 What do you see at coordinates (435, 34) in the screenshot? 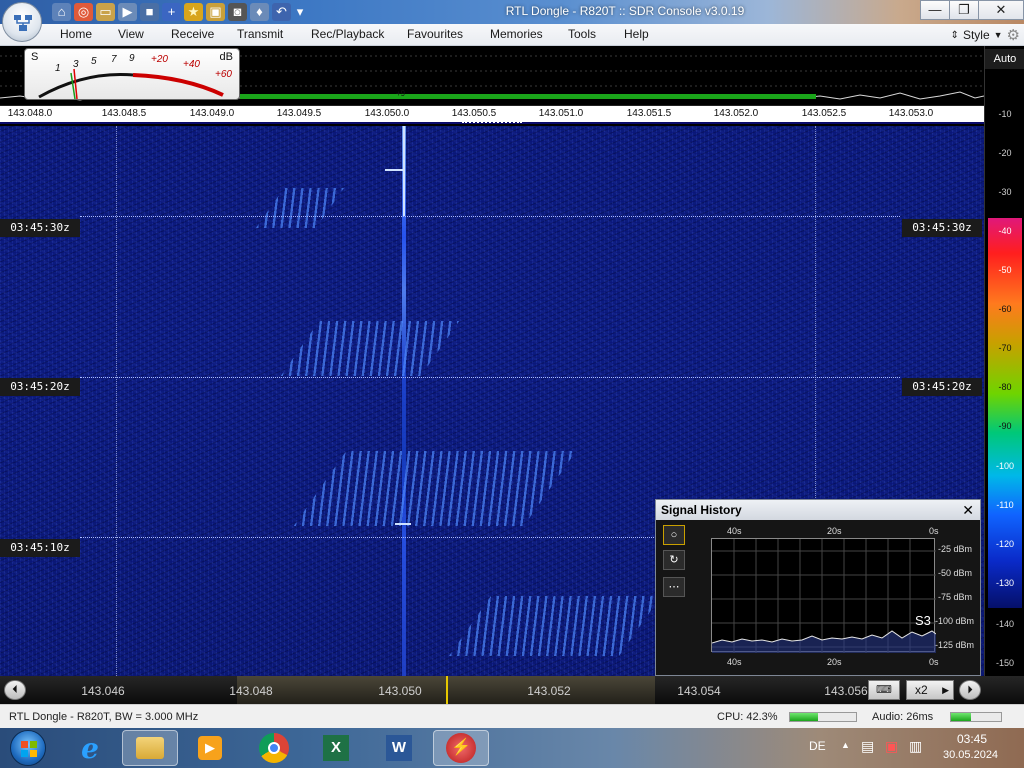
I see `menu-favourites: Favourites` at bounding box center [435, 34].